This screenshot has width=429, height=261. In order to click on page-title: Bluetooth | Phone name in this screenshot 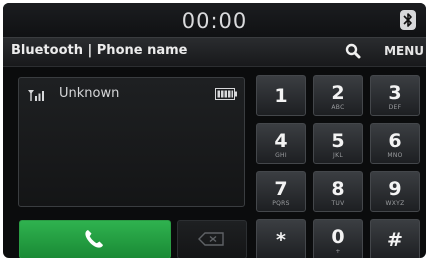, I will do `click(99, 50)`.